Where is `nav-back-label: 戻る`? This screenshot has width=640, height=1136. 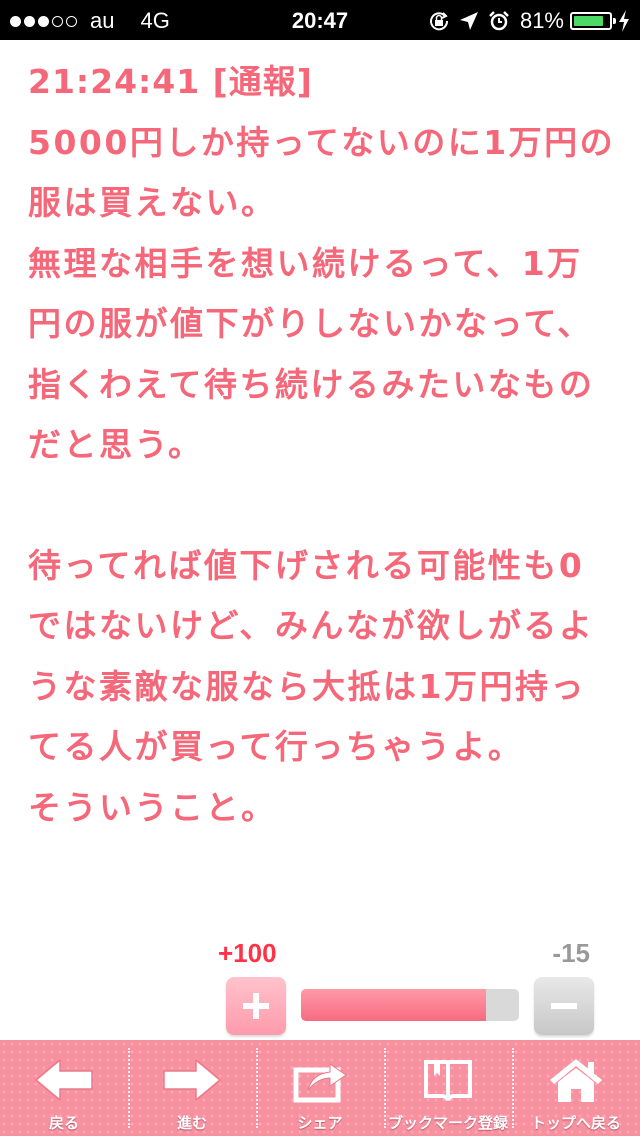 nav-back-label: 戻る is located at coordinates (63, 1123).